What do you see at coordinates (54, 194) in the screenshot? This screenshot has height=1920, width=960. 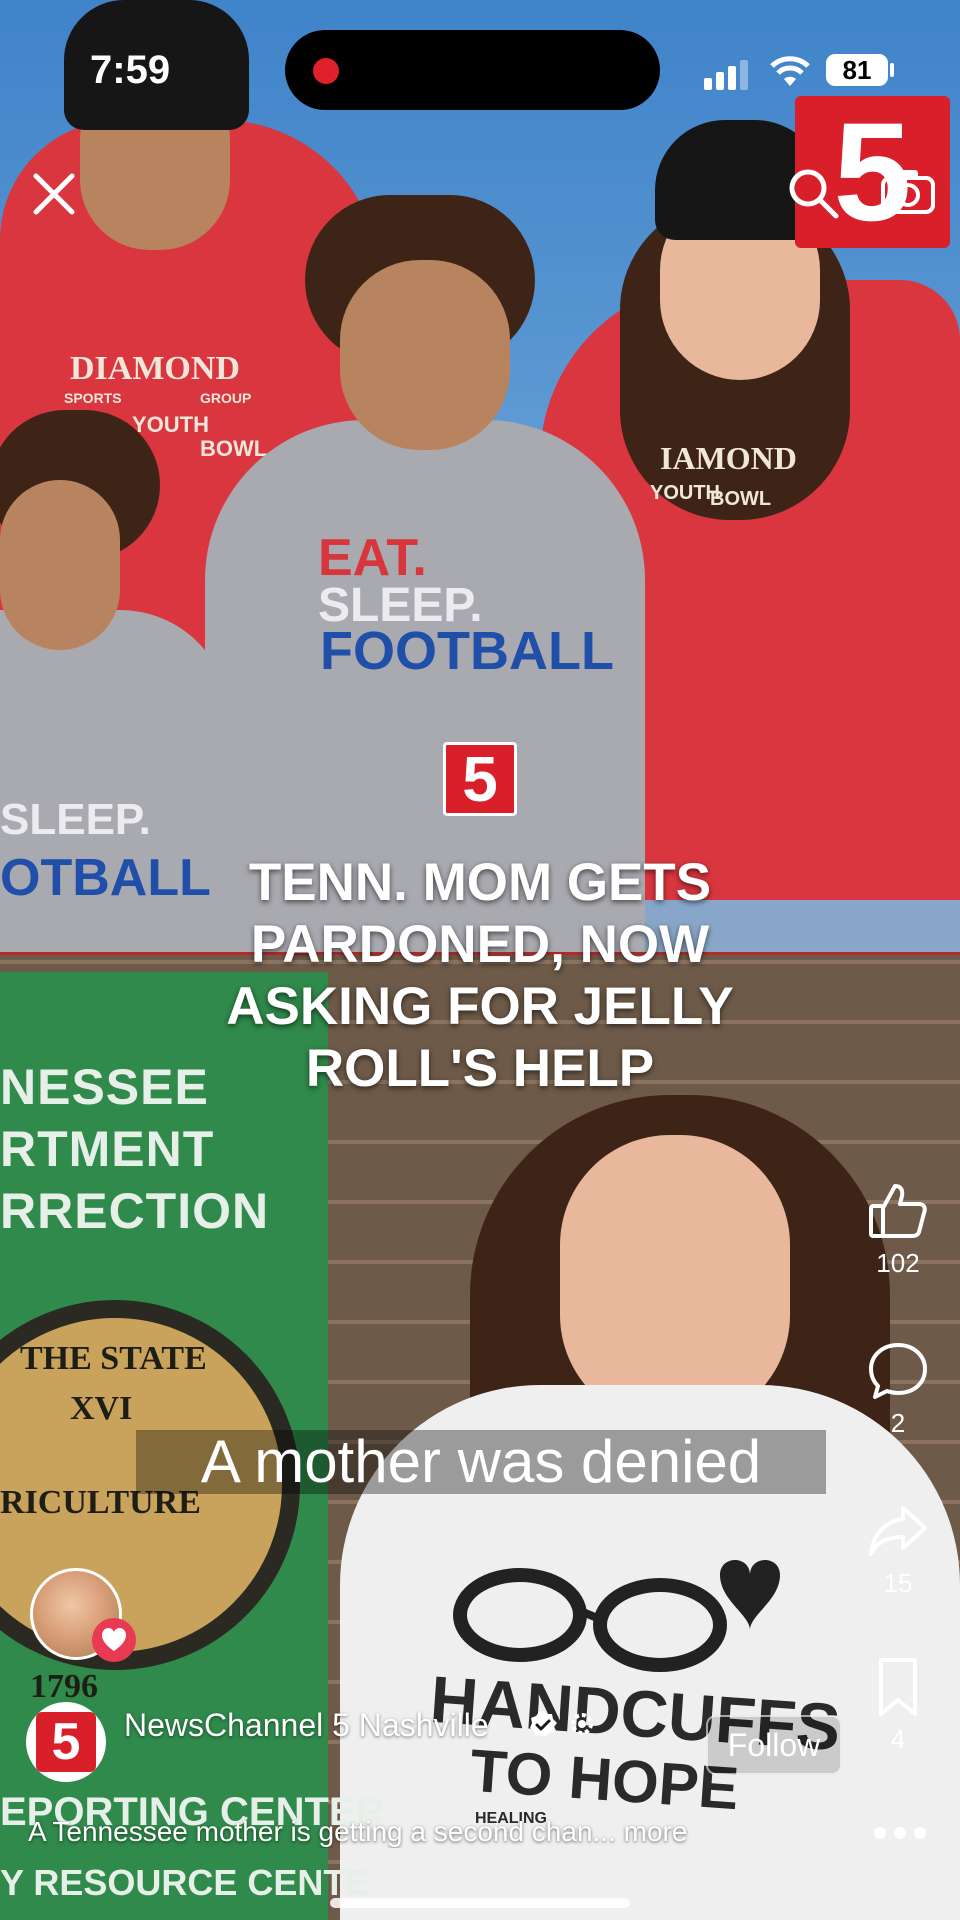 I see `close-icon` at bounding box center [54, 194].